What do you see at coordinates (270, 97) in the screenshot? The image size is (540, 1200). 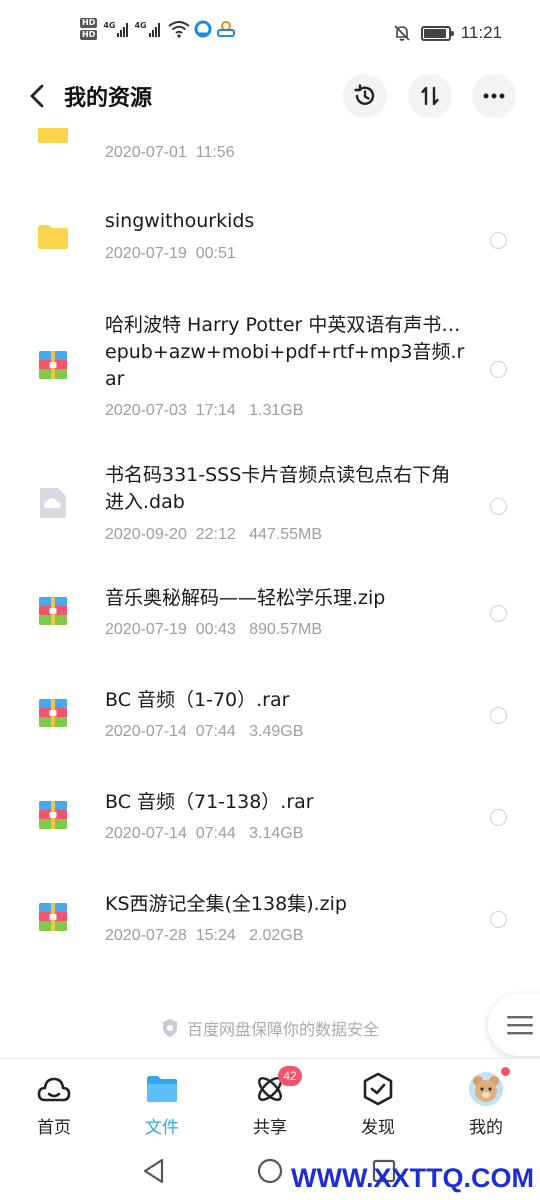 I see `top-bar: 我的资源` at bounding box center [270, 97].